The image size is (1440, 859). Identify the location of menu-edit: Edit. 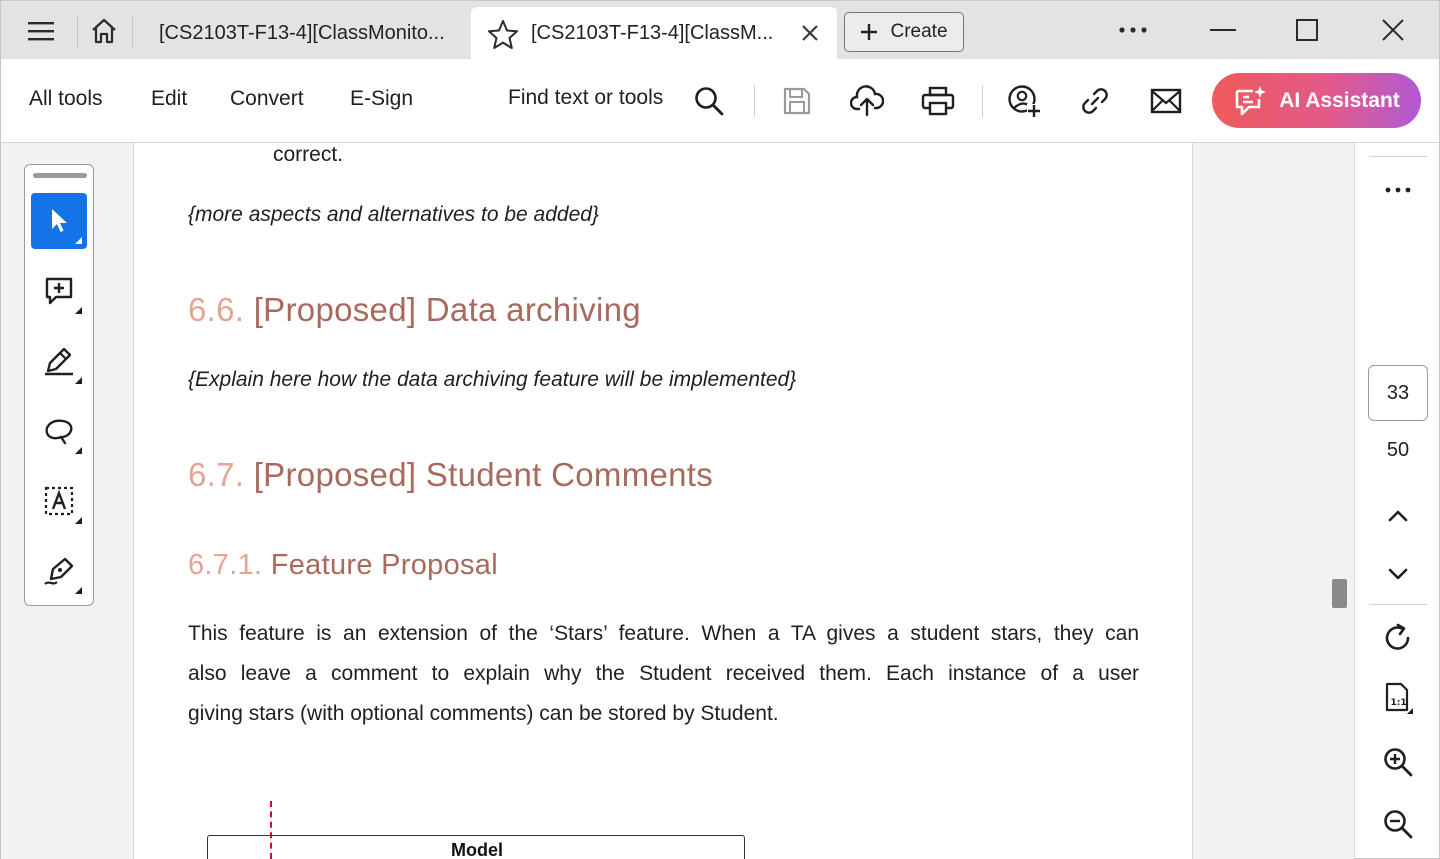
(169, 99).